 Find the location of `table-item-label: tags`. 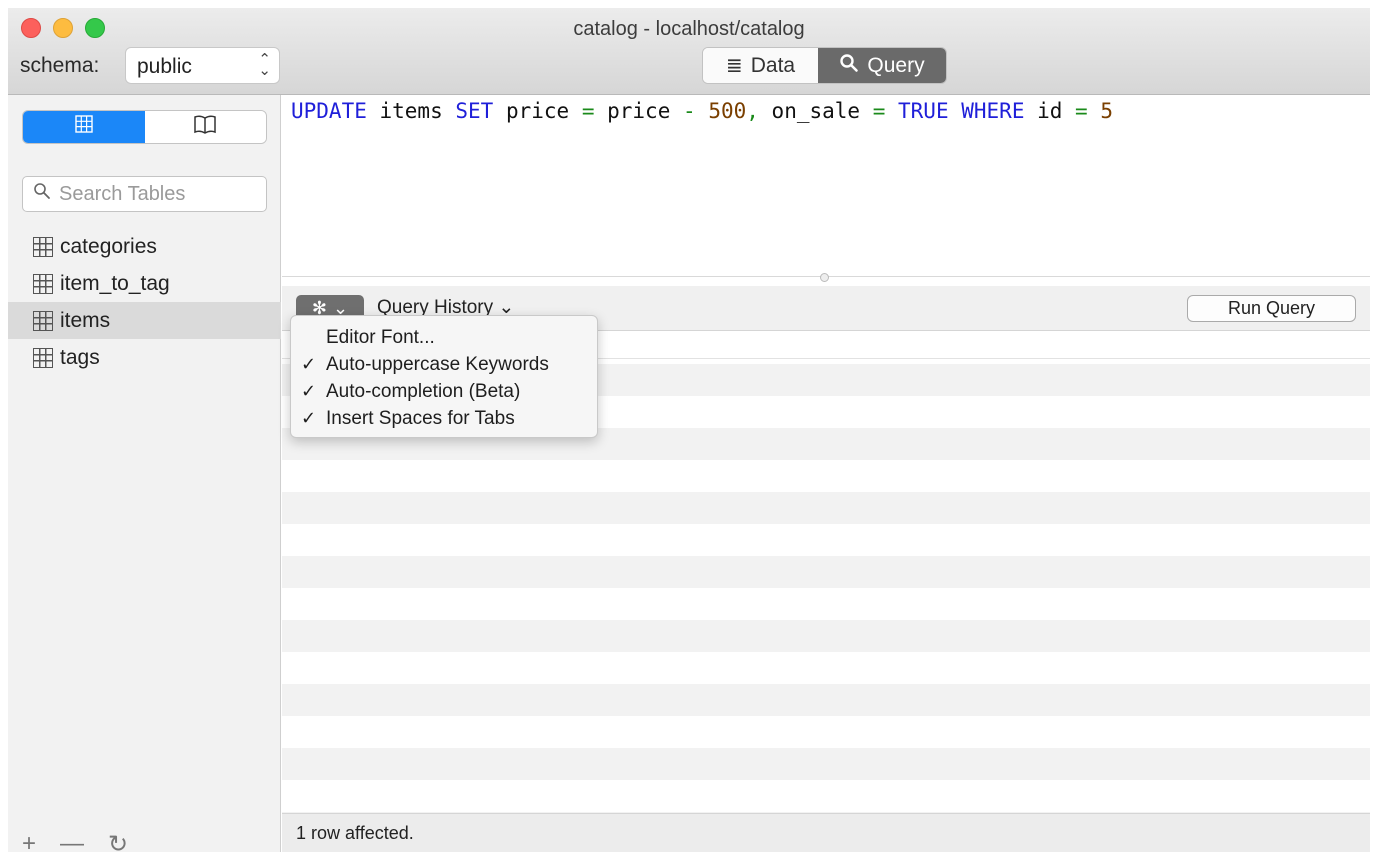

table-item-label: tags is located at coordinates (80, 357).